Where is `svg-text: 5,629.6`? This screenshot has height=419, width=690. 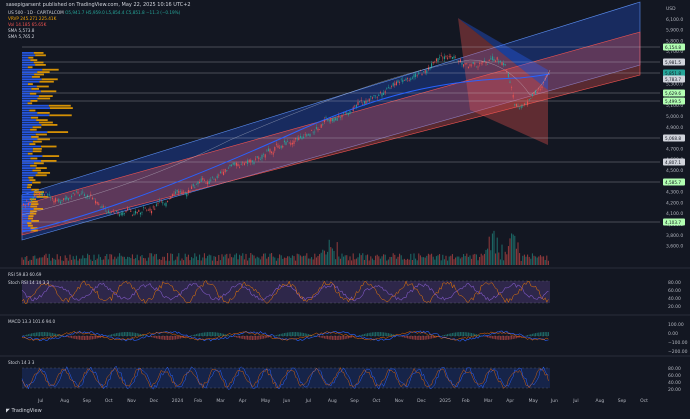 svg-text: 5,629.6 is located at coordinates (673, 93).